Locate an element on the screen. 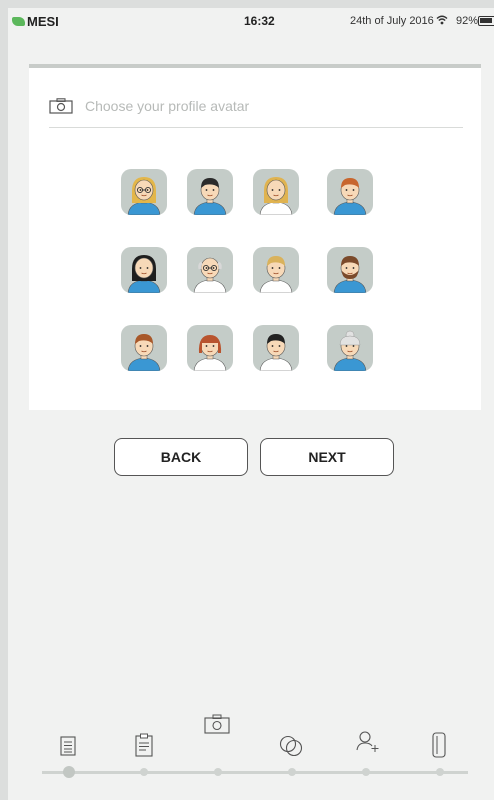  circles-icon is located at coordinates (291, 746).